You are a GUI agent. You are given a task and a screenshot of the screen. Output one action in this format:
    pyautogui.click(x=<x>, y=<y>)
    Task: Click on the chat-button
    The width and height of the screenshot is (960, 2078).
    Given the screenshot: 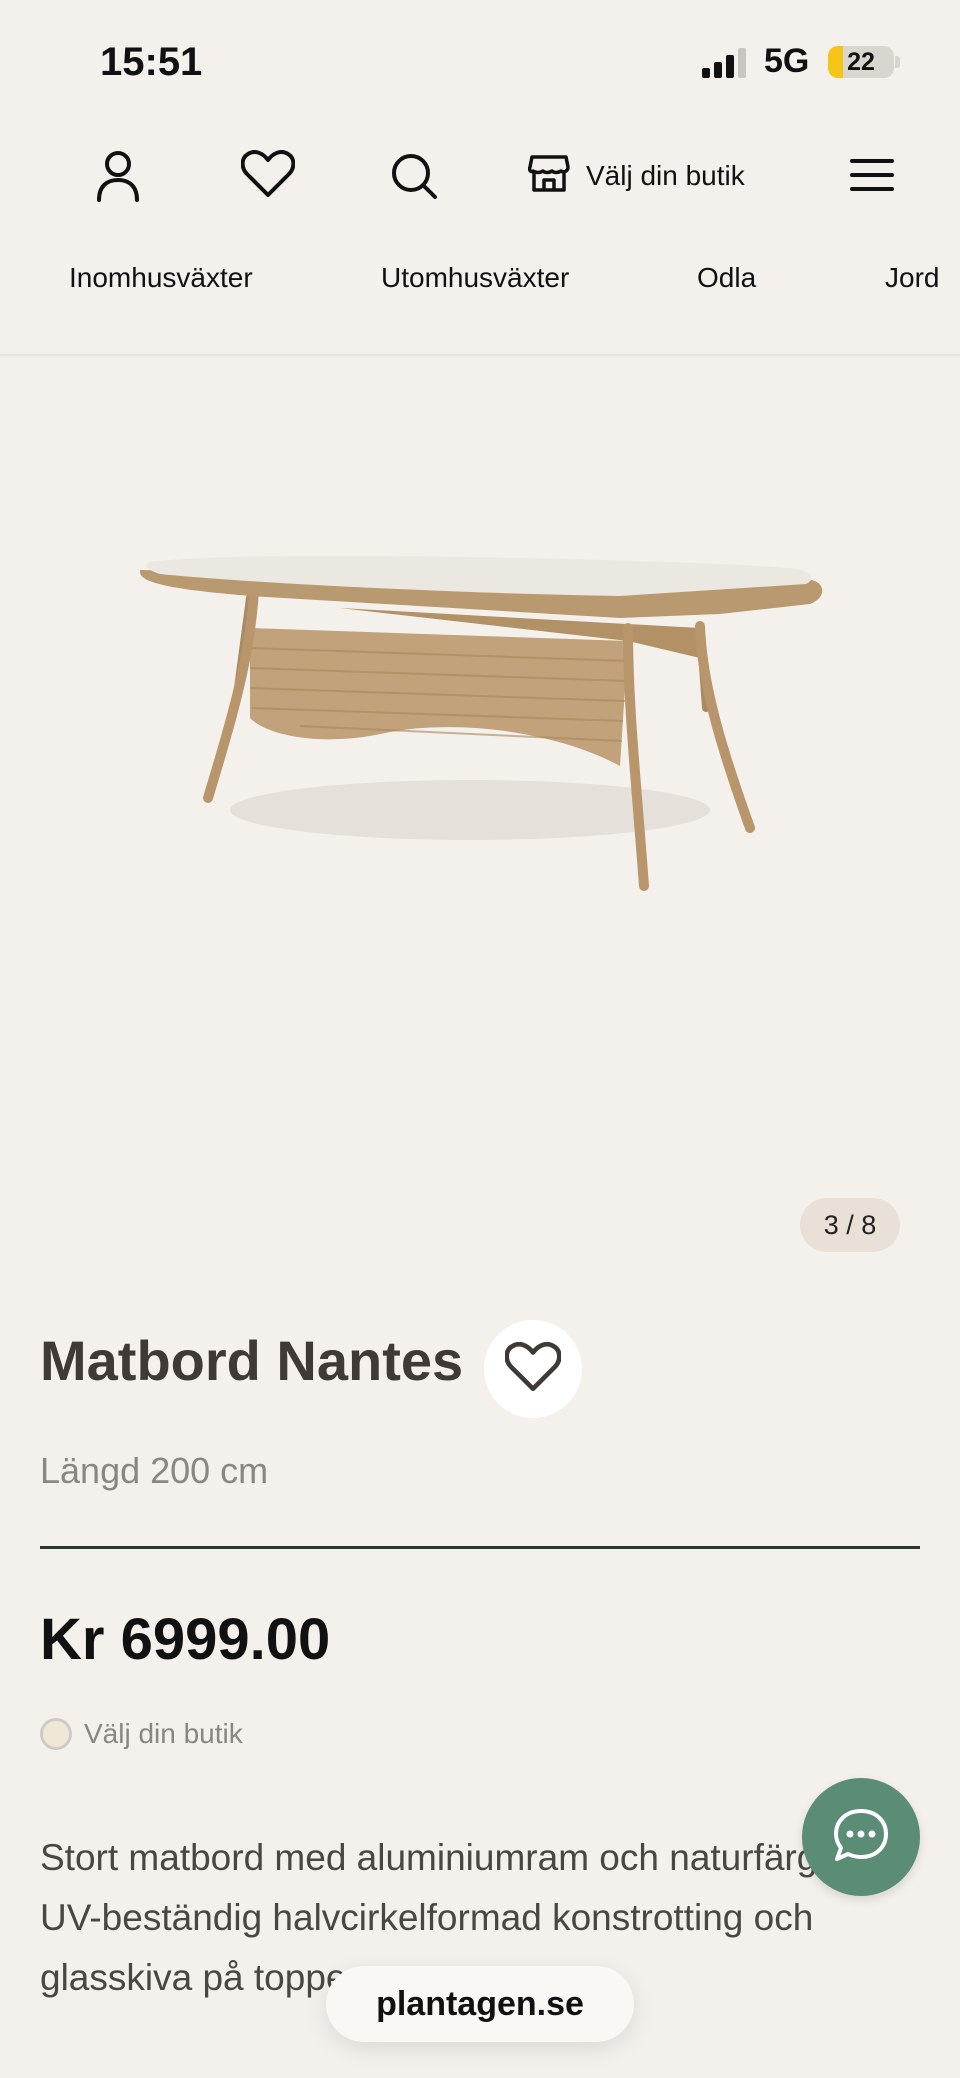 What is the action you would take?
    pyautogui.click(x=861, y=1837)
    